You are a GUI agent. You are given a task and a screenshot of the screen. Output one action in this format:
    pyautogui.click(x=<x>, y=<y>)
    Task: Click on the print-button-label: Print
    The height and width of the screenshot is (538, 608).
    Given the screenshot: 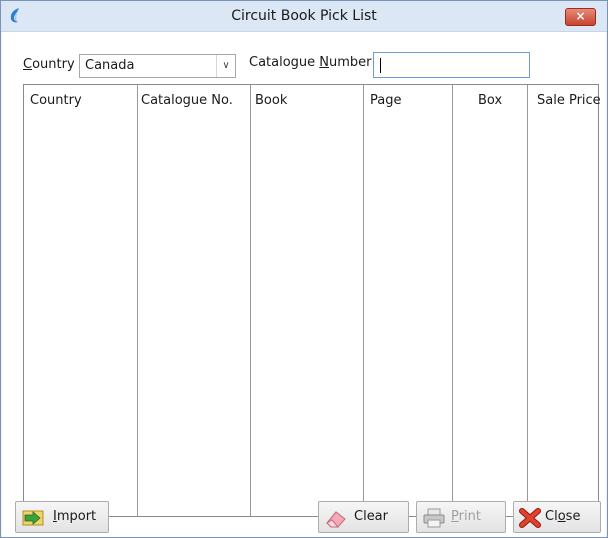 What is the action you would take?
    pyautogui.click(x=466, y=517)
    